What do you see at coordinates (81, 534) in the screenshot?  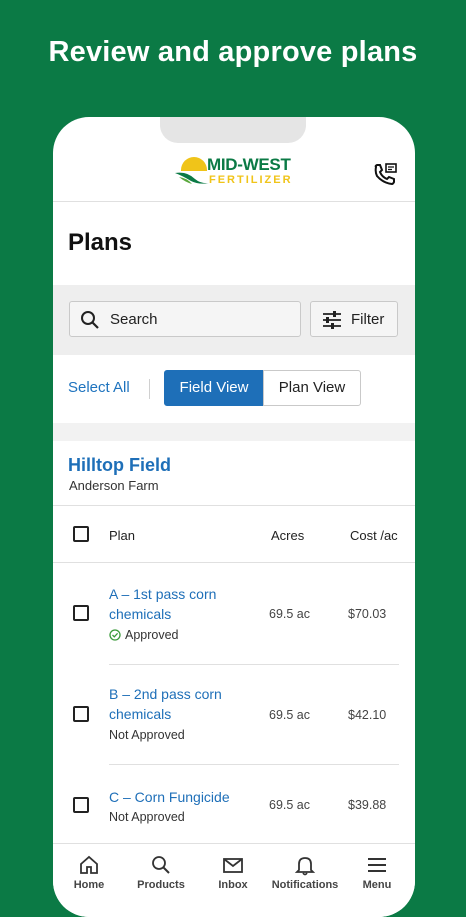 I see `select-all-checkbox` at bounding box center [81, 534].